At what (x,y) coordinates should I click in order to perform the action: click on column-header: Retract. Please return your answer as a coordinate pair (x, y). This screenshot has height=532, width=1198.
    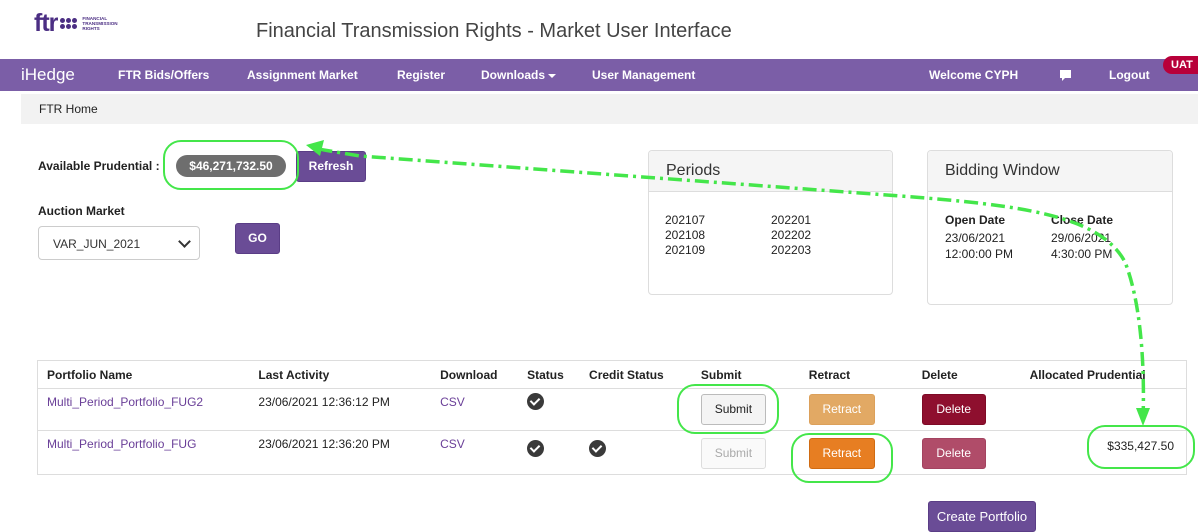
    Looking at the image, I should click on (856, 374).